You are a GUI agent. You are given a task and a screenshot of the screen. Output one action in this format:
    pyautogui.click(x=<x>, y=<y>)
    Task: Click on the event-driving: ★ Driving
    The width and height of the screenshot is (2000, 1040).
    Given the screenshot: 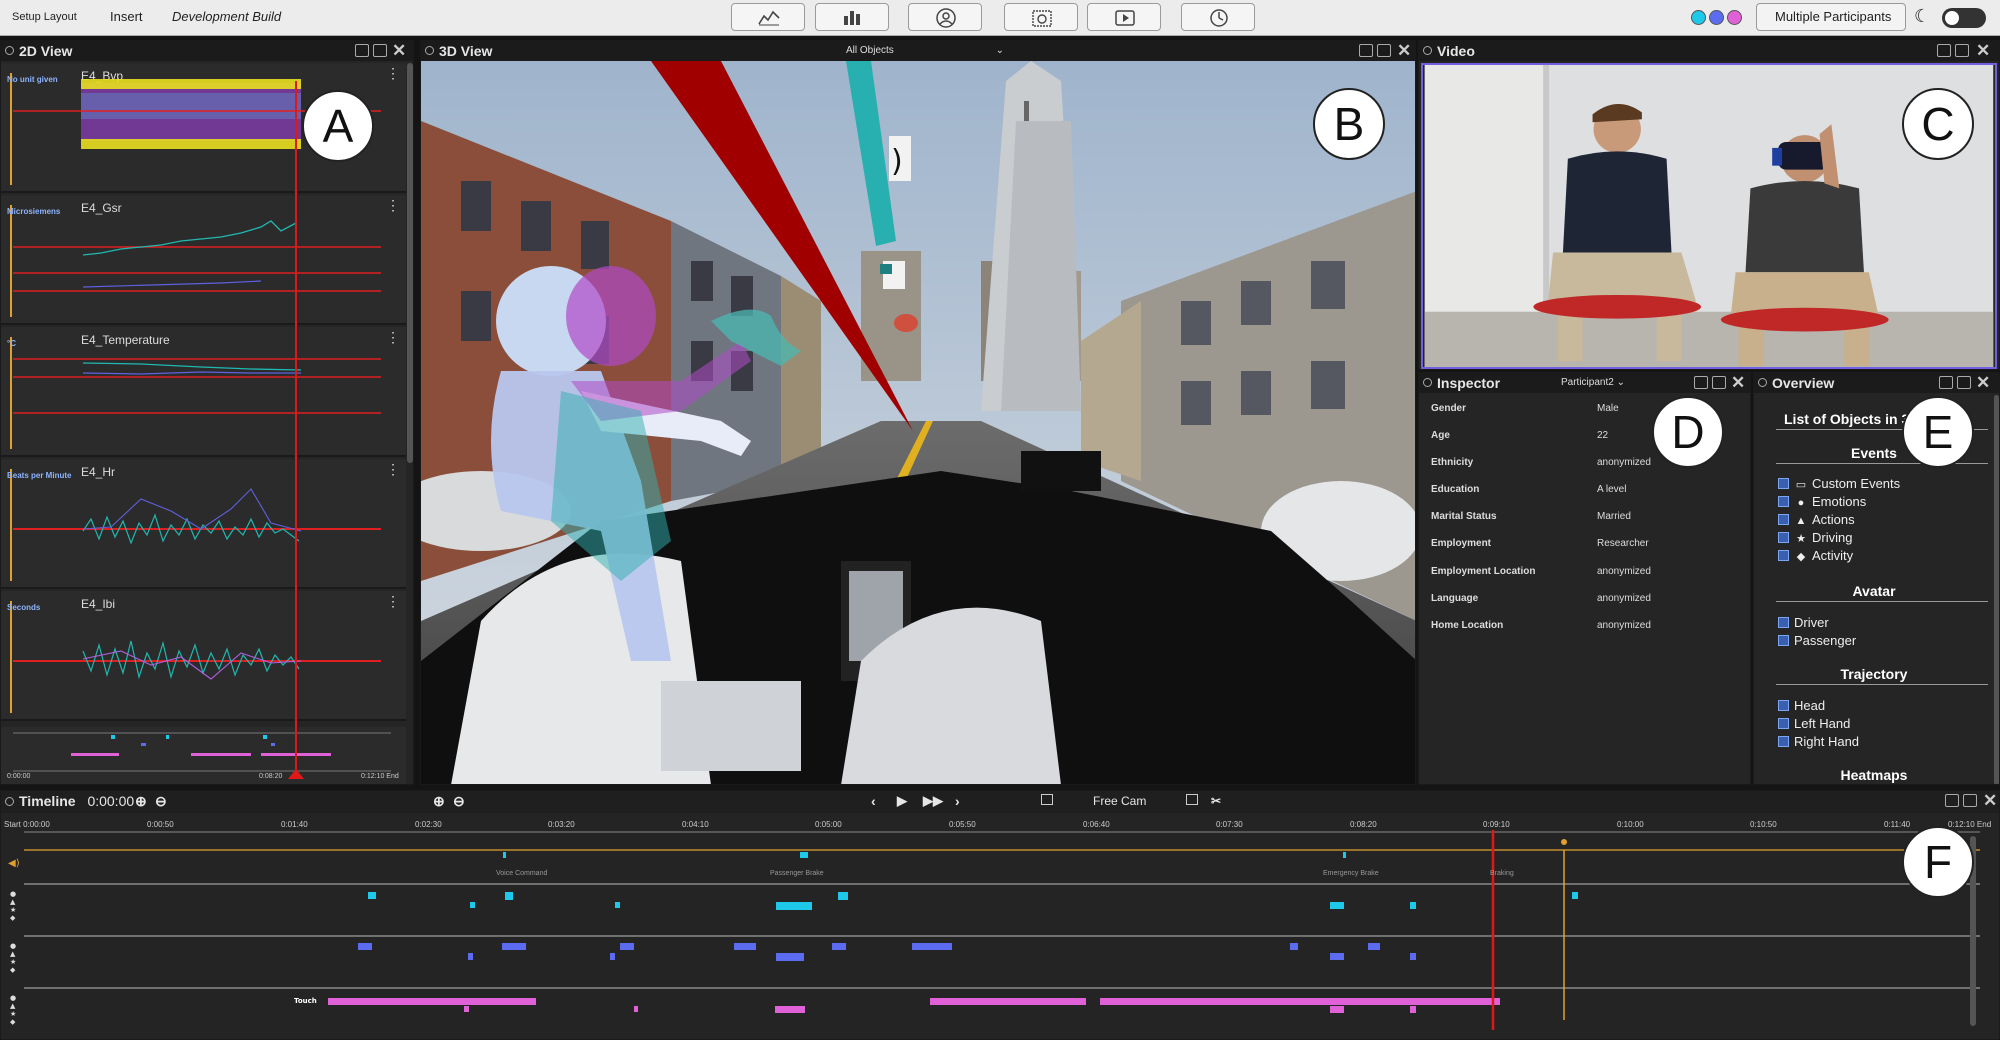 What is the action you would take?
    pyautogui.click(x=1815, y=538)
    